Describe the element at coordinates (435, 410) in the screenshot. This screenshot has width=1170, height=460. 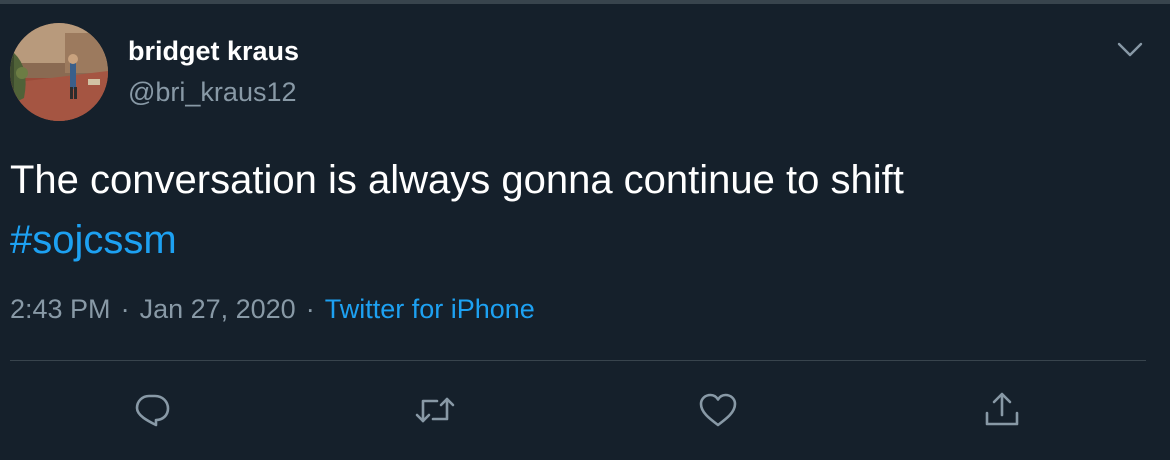
I see `retweet-icon` at that location.